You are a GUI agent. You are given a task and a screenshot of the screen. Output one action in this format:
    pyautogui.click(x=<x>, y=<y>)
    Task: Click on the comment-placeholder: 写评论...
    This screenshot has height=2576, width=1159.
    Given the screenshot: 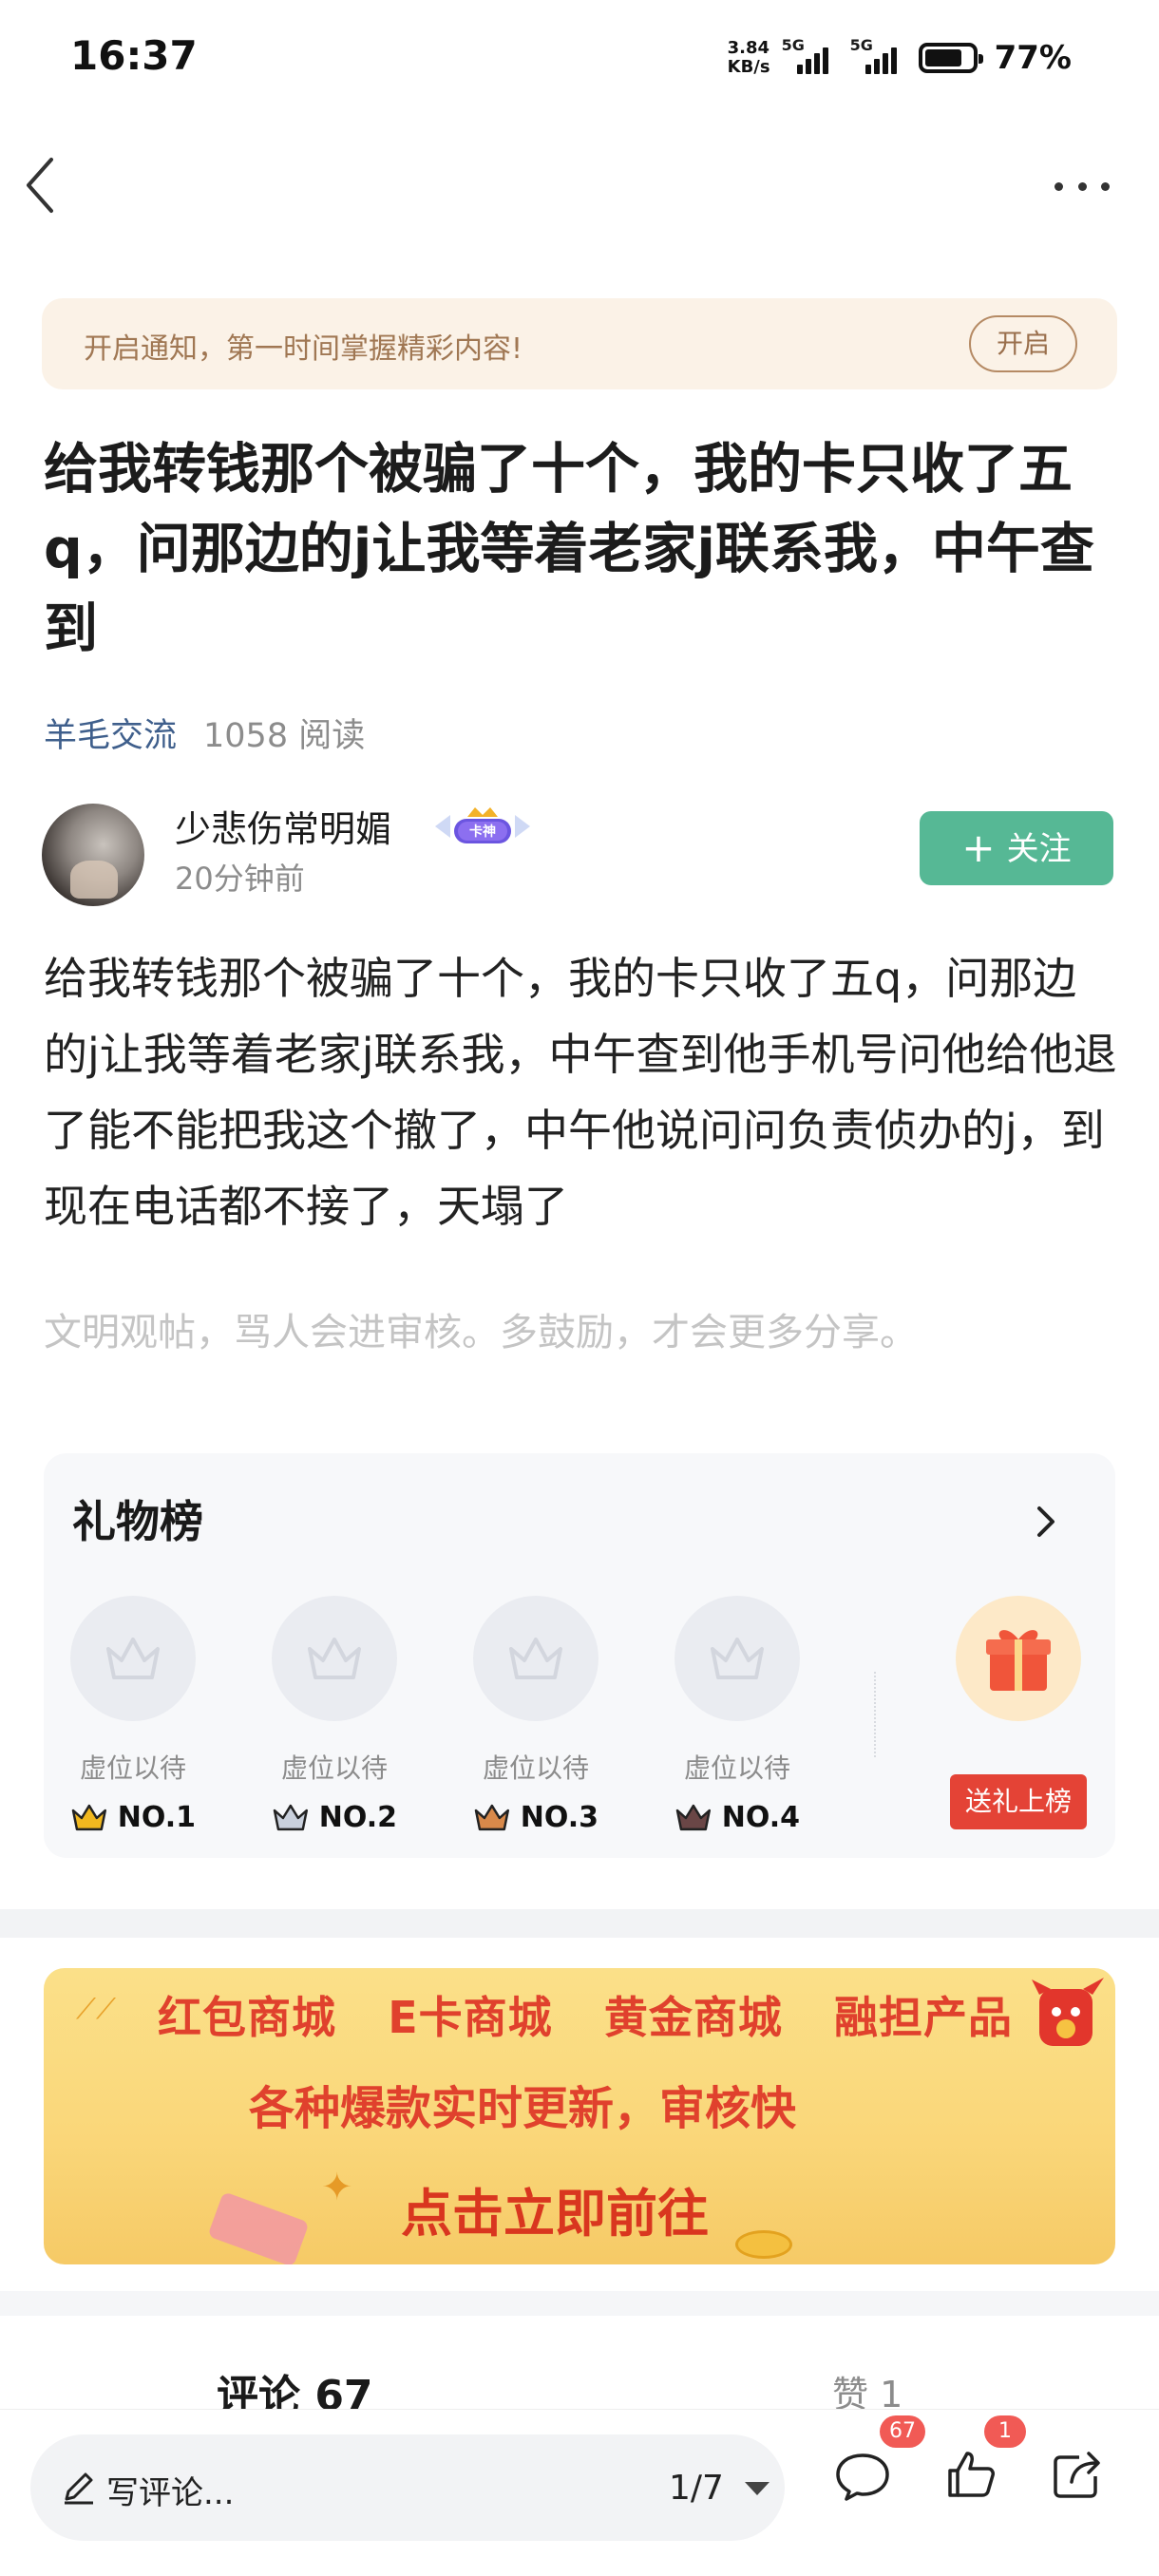 What is the action you would take?
    pyautogui.click(x=170, y=2493)
    